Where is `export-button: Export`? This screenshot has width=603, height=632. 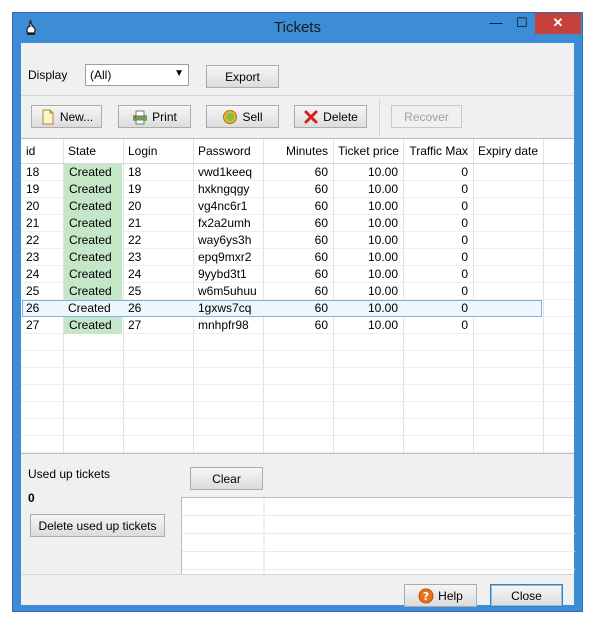 export-button: Export is located at coordinates (242, 76).